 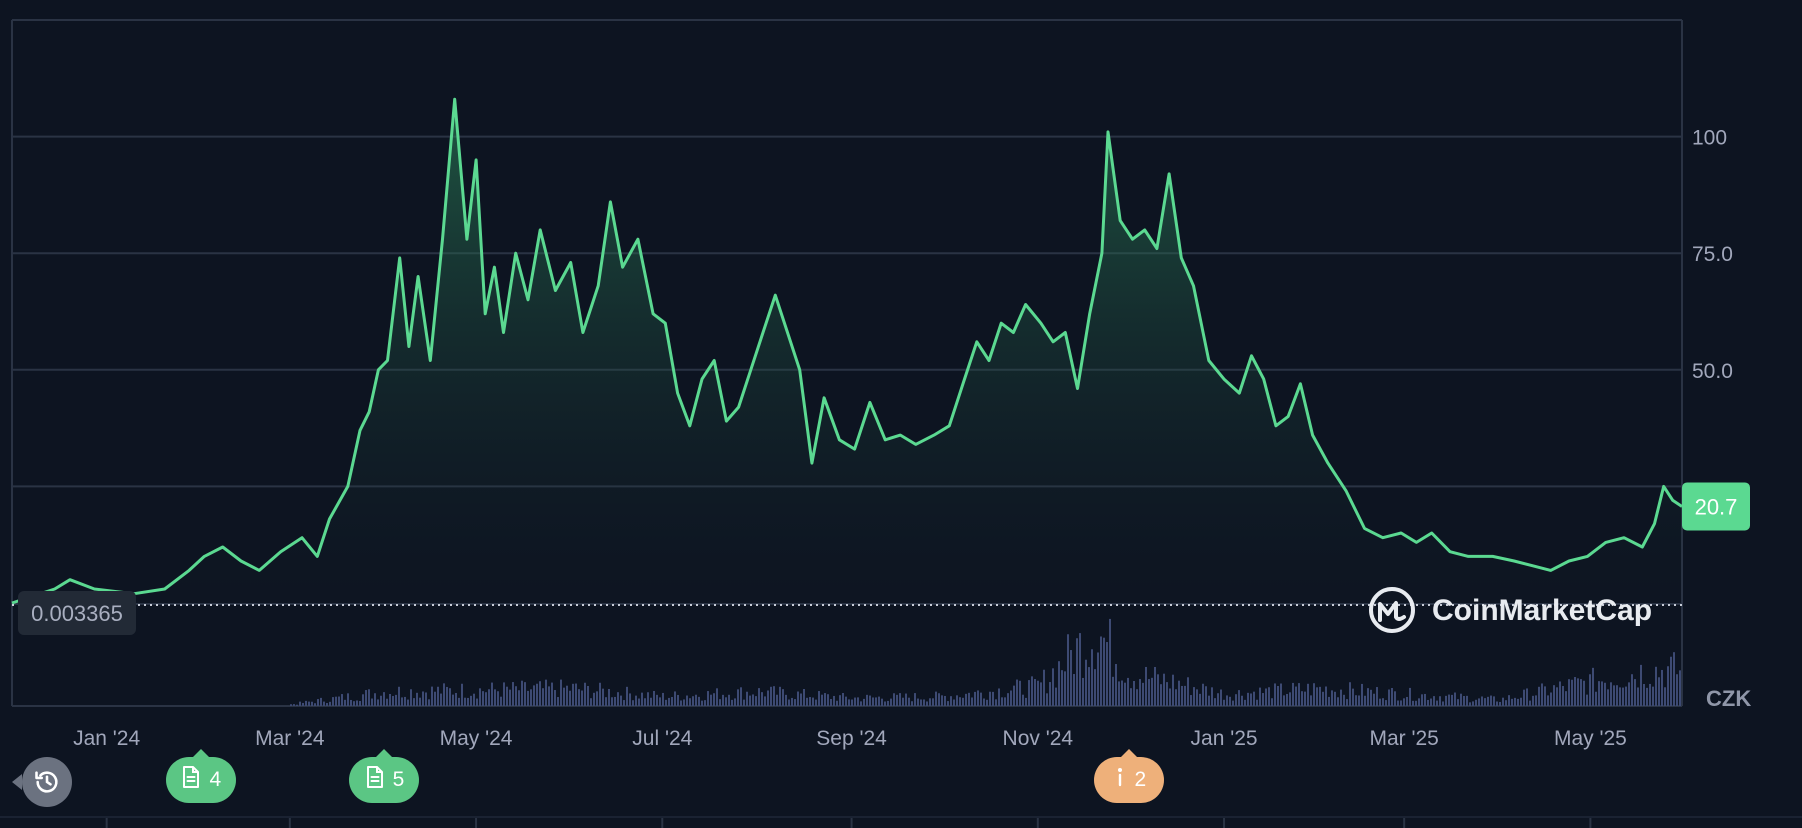 I want to click on x-tick-label: Jan '24, so click(x=106, y=738).